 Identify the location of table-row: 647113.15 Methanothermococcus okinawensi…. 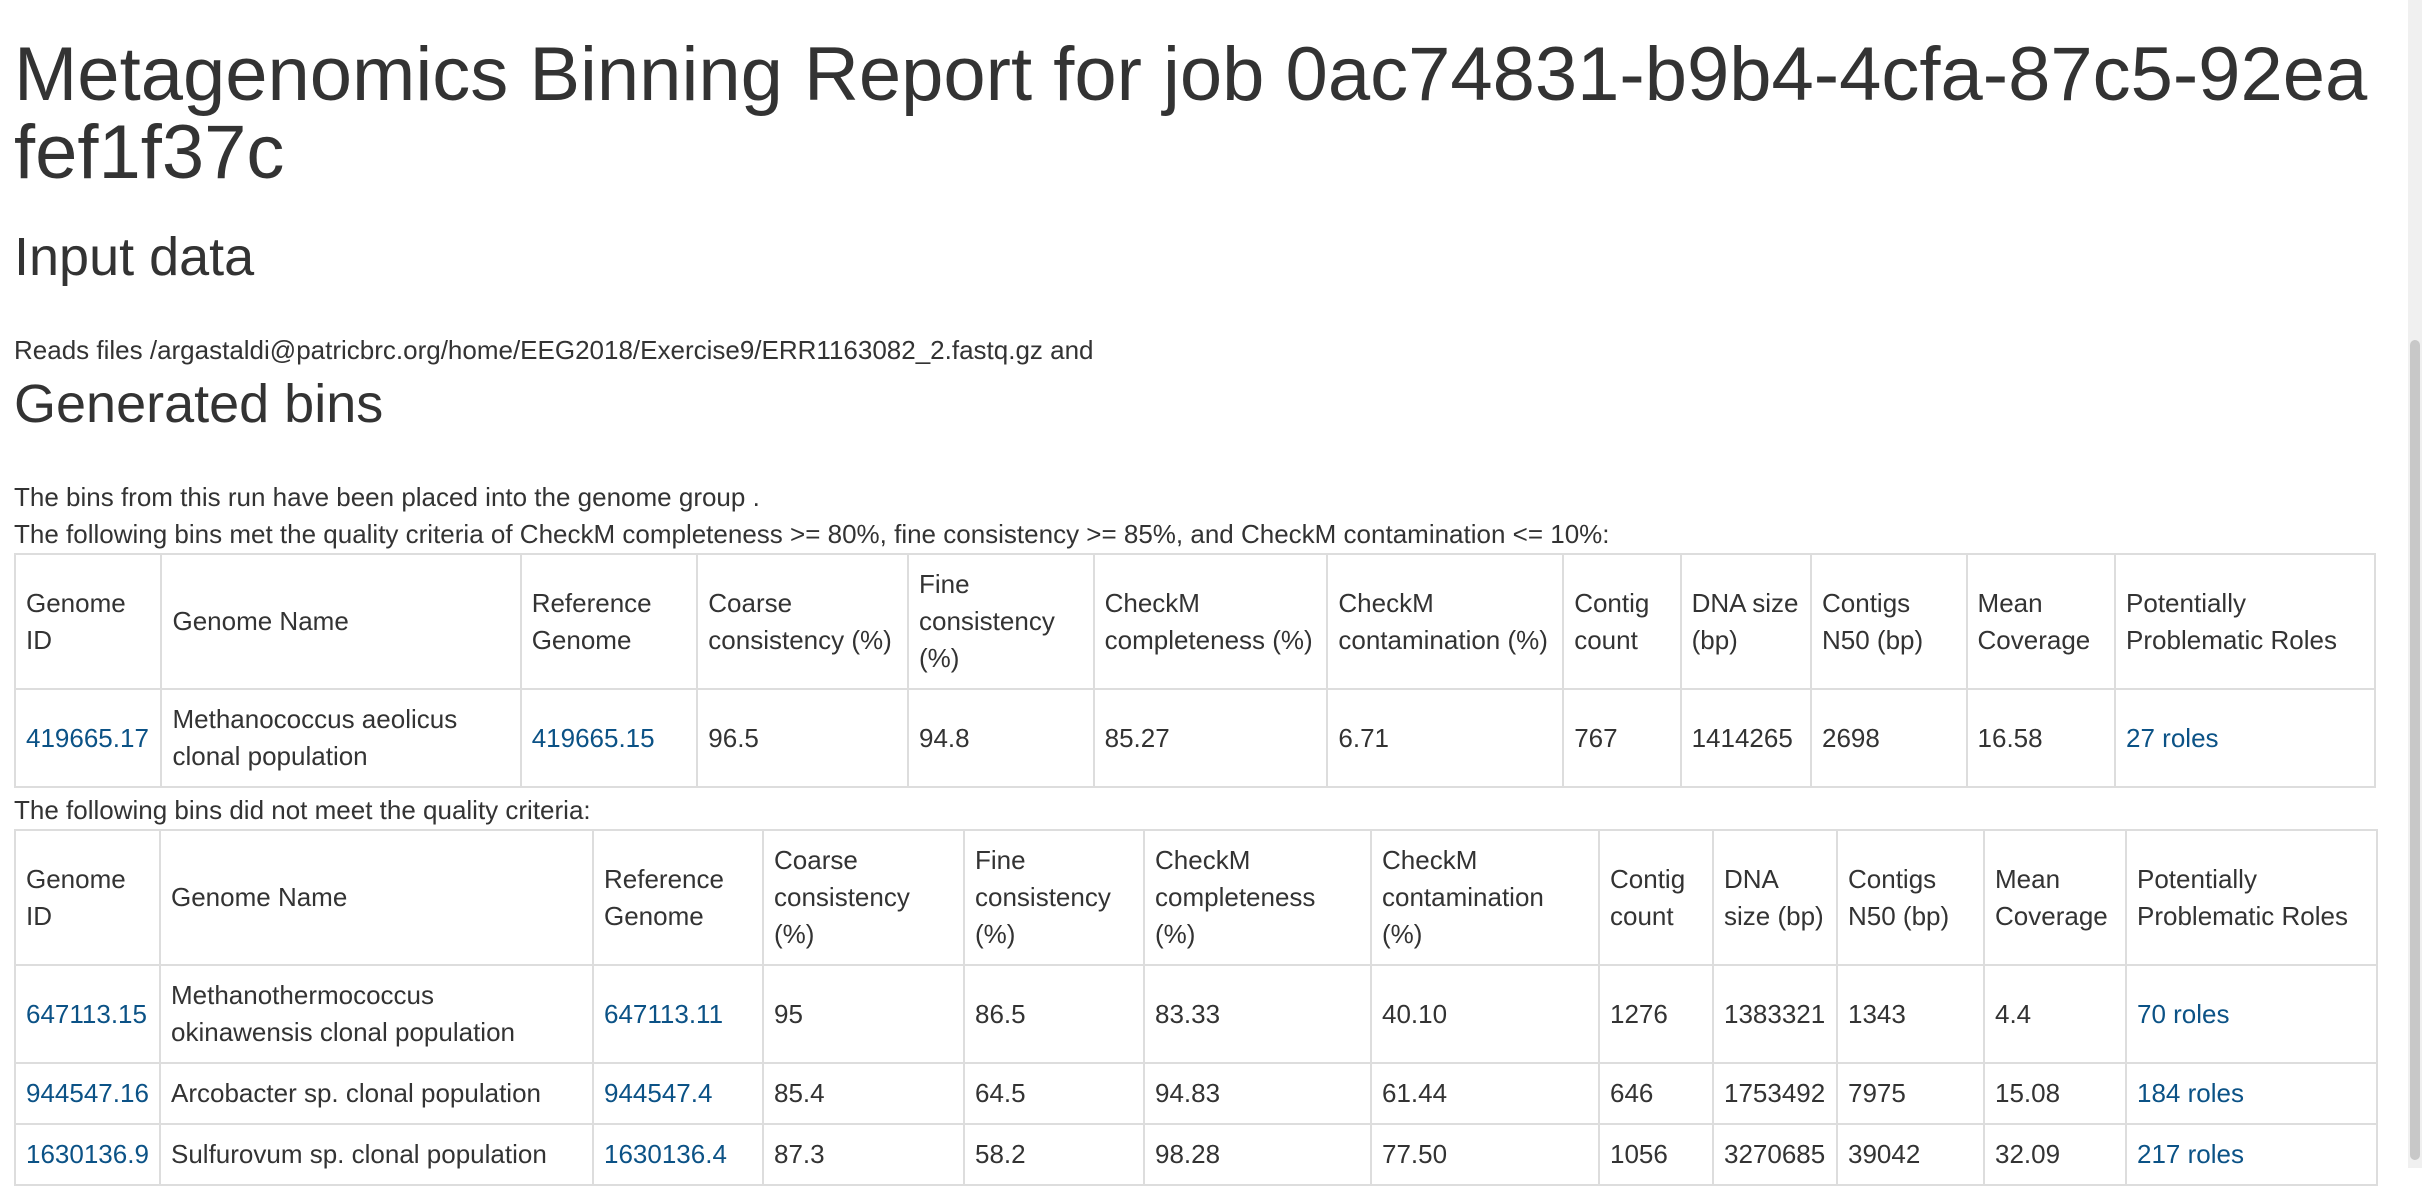
(1196, 1014).